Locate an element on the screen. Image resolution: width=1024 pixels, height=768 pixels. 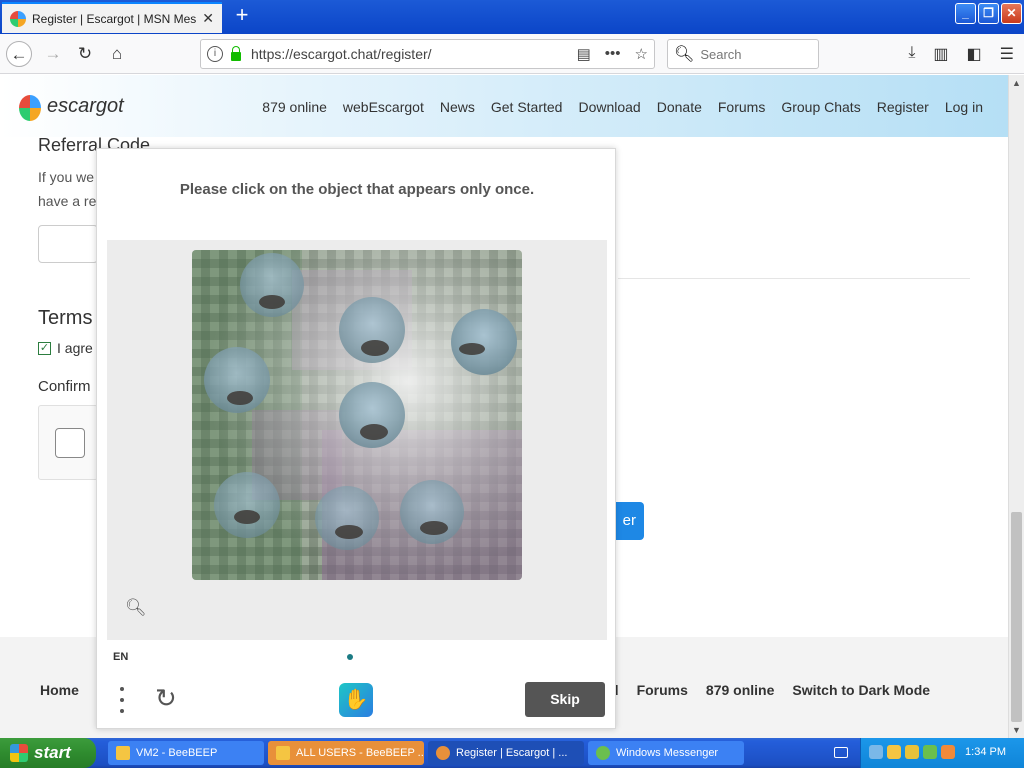
browser-tab: Register | Escargot | MSN Messen ✕ is located at coordinates (112, 17).